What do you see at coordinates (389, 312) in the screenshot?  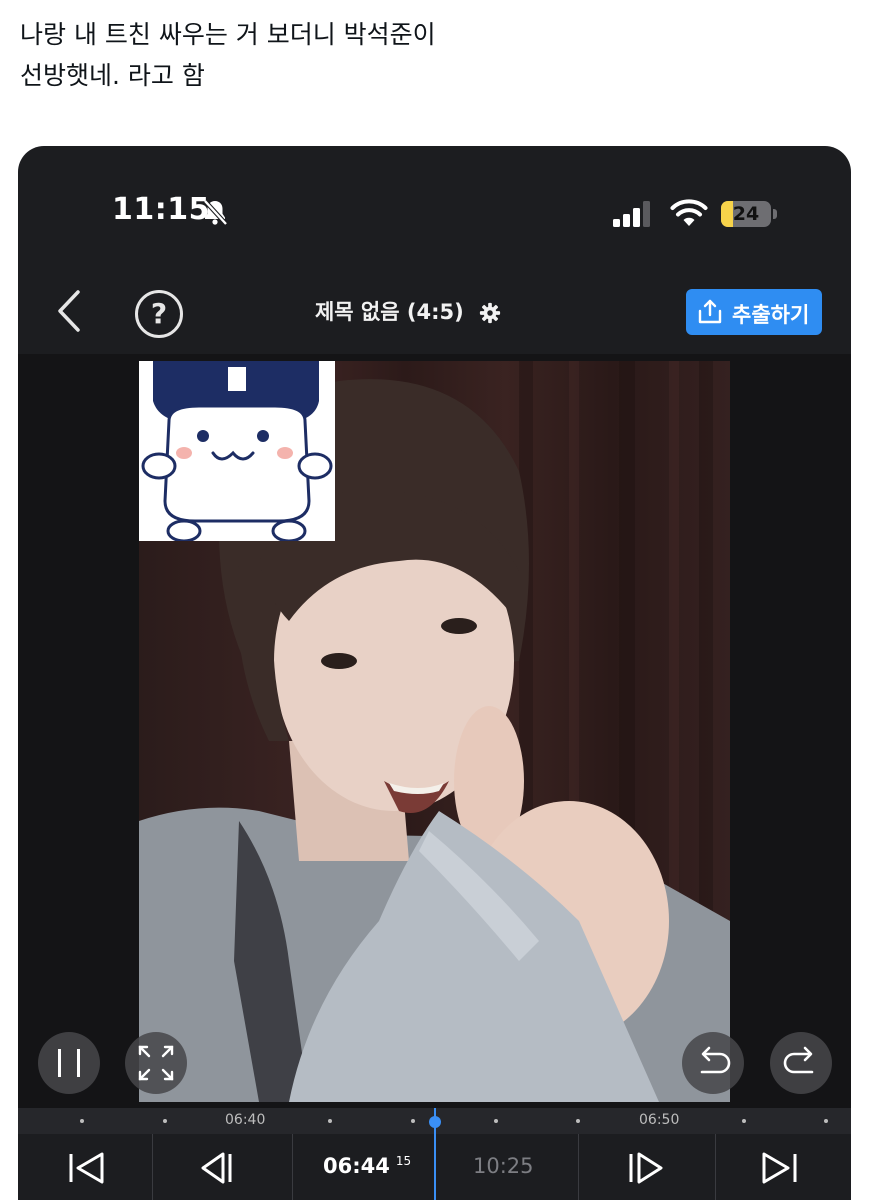 I see `project-title-text: 제목 없음 (4:5)` at bounding box center [389, 312].